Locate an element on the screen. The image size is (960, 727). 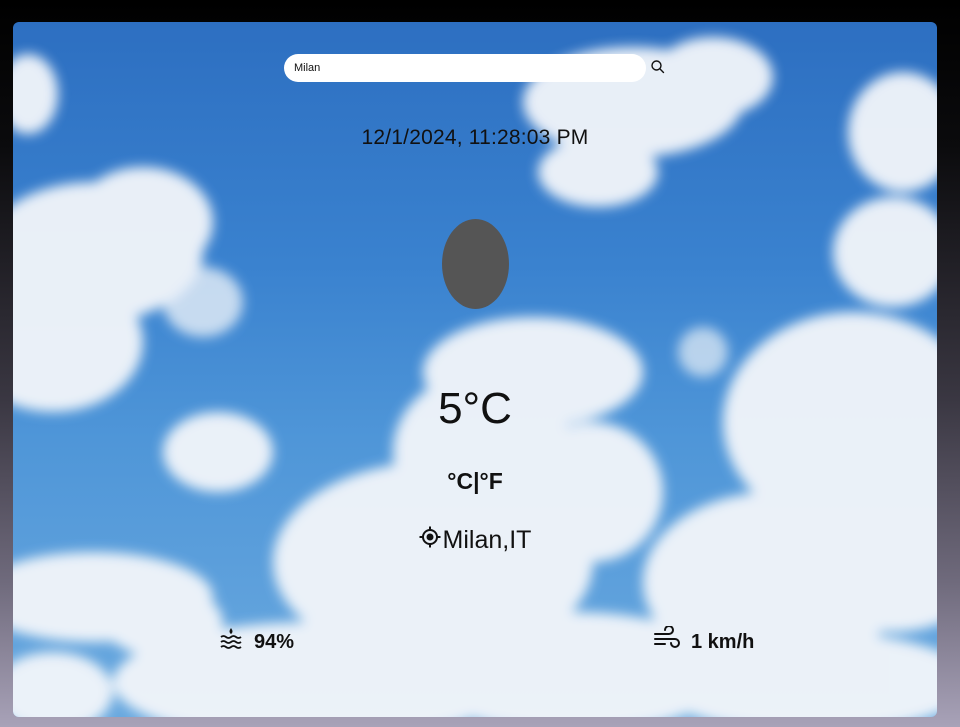
unit-toggle: °C|°F is located at coordinates (475, 481).